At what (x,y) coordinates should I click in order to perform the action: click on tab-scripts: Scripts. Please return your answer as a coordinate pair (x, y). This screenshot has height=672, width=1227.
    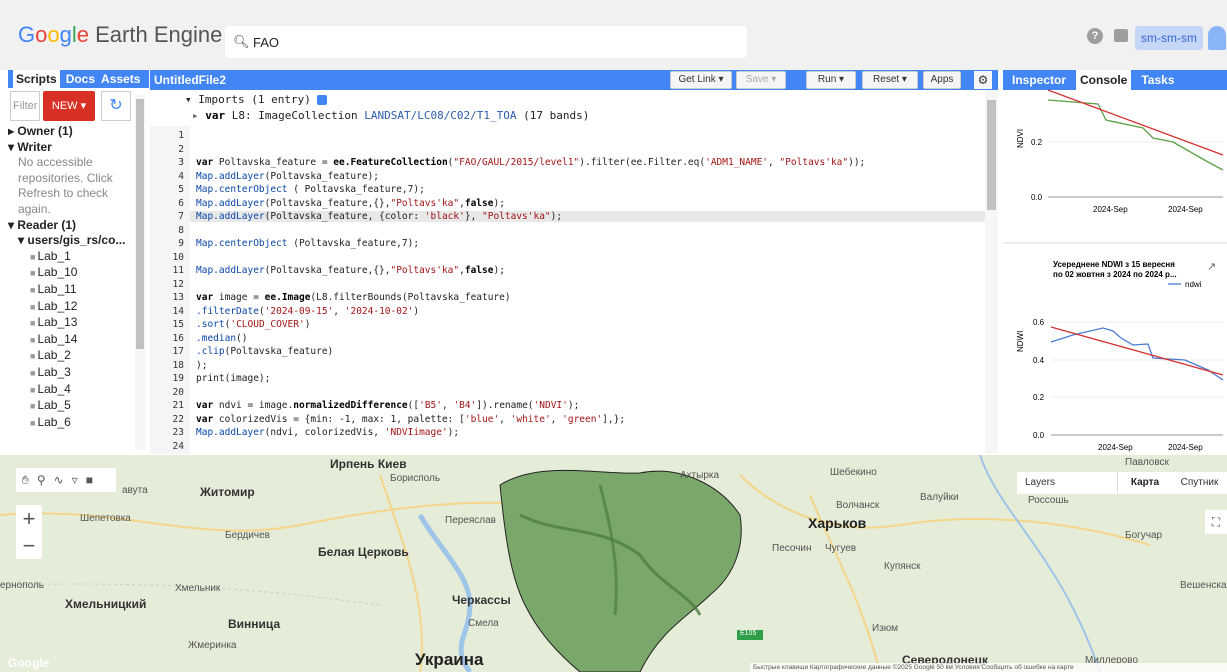
    Looking at the image, I should click on (36, 79).